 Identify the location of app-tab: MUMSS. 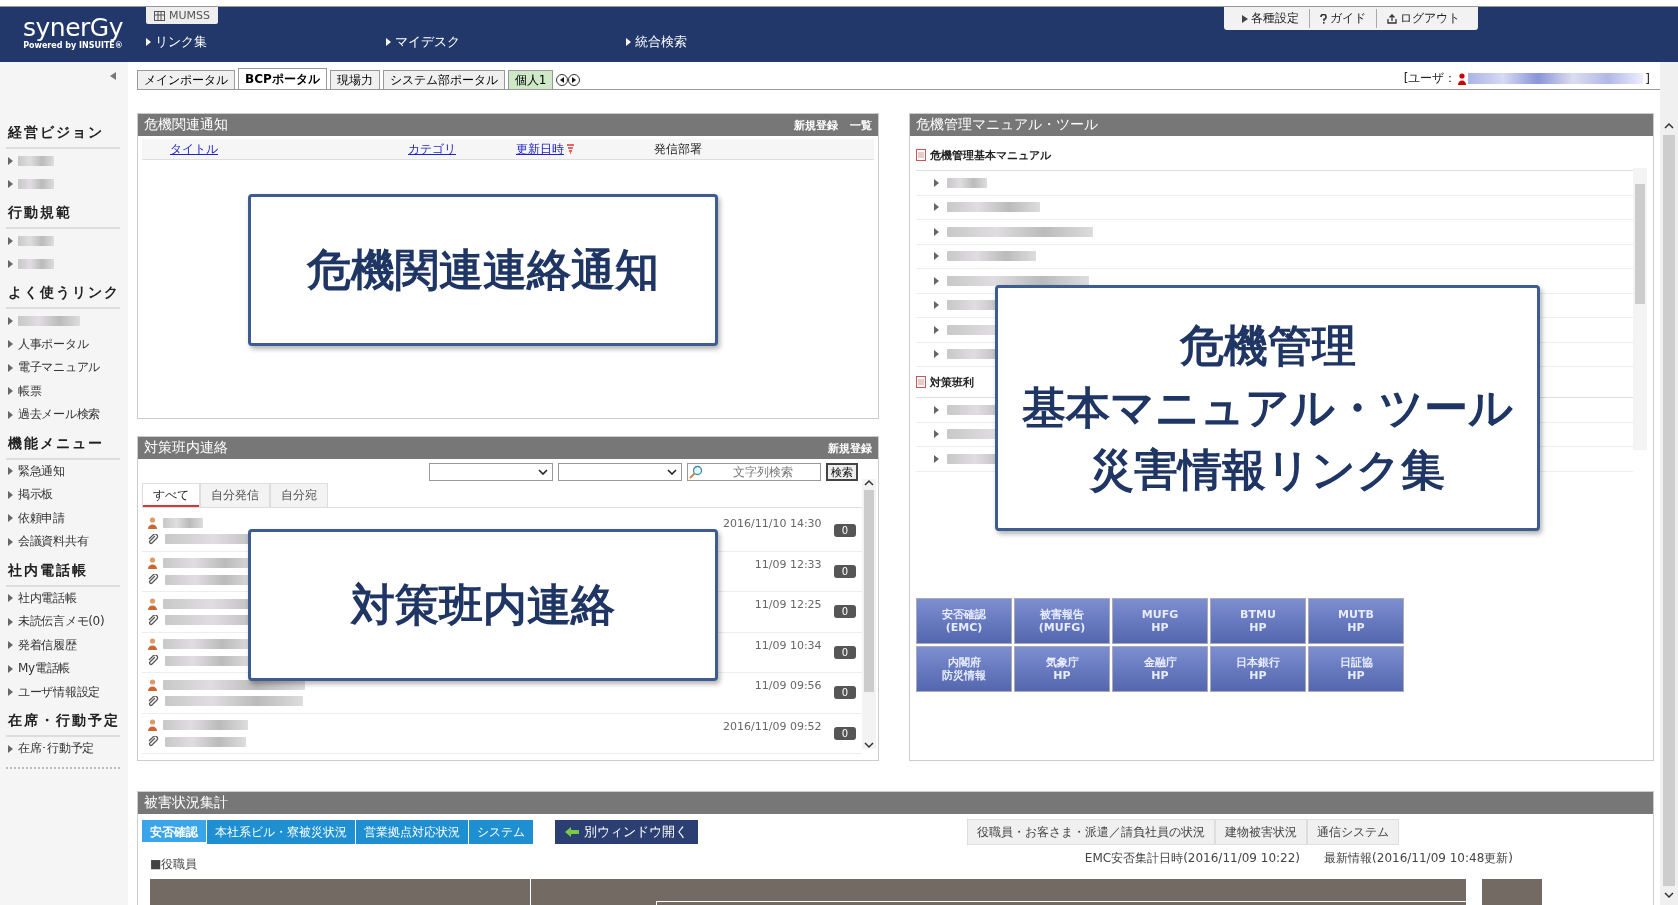
(182, 15).